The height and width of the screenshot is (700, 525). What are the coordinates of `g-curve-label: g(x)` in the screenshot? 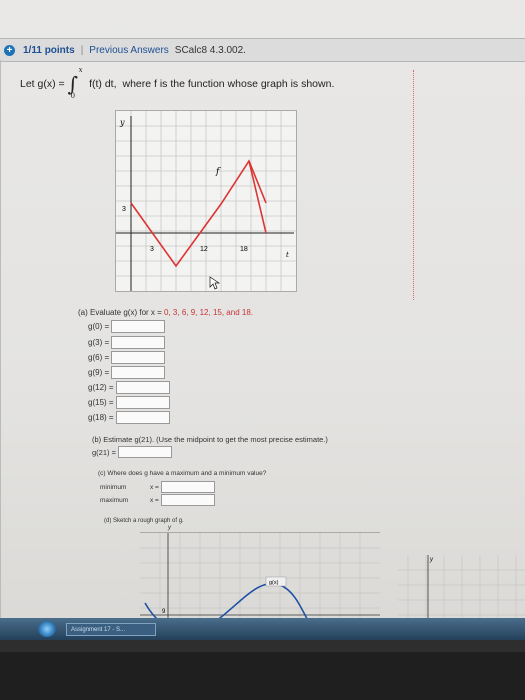 It's located at (274, 583).